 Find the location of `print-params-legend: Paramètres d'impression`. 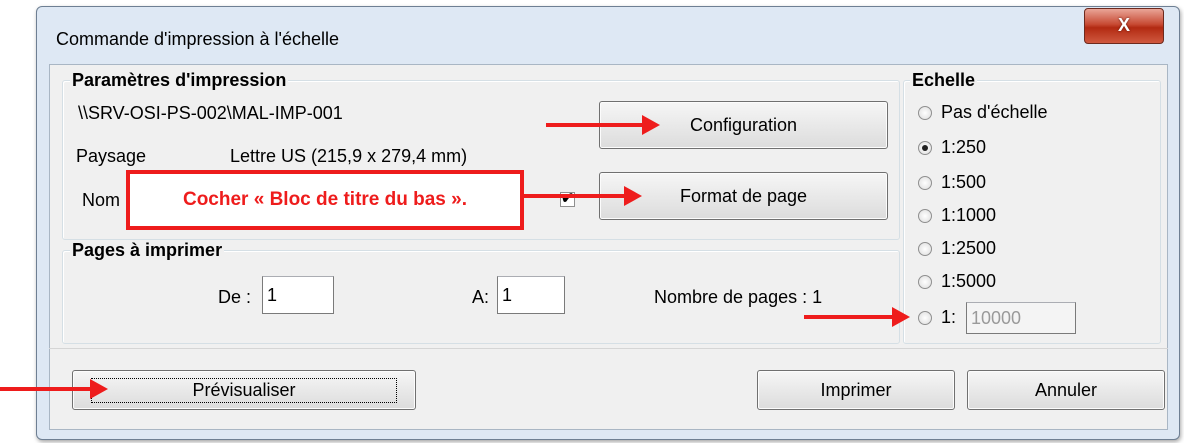

print-params-legend: Paramètres d'impression is located at coordinates (179, 80).